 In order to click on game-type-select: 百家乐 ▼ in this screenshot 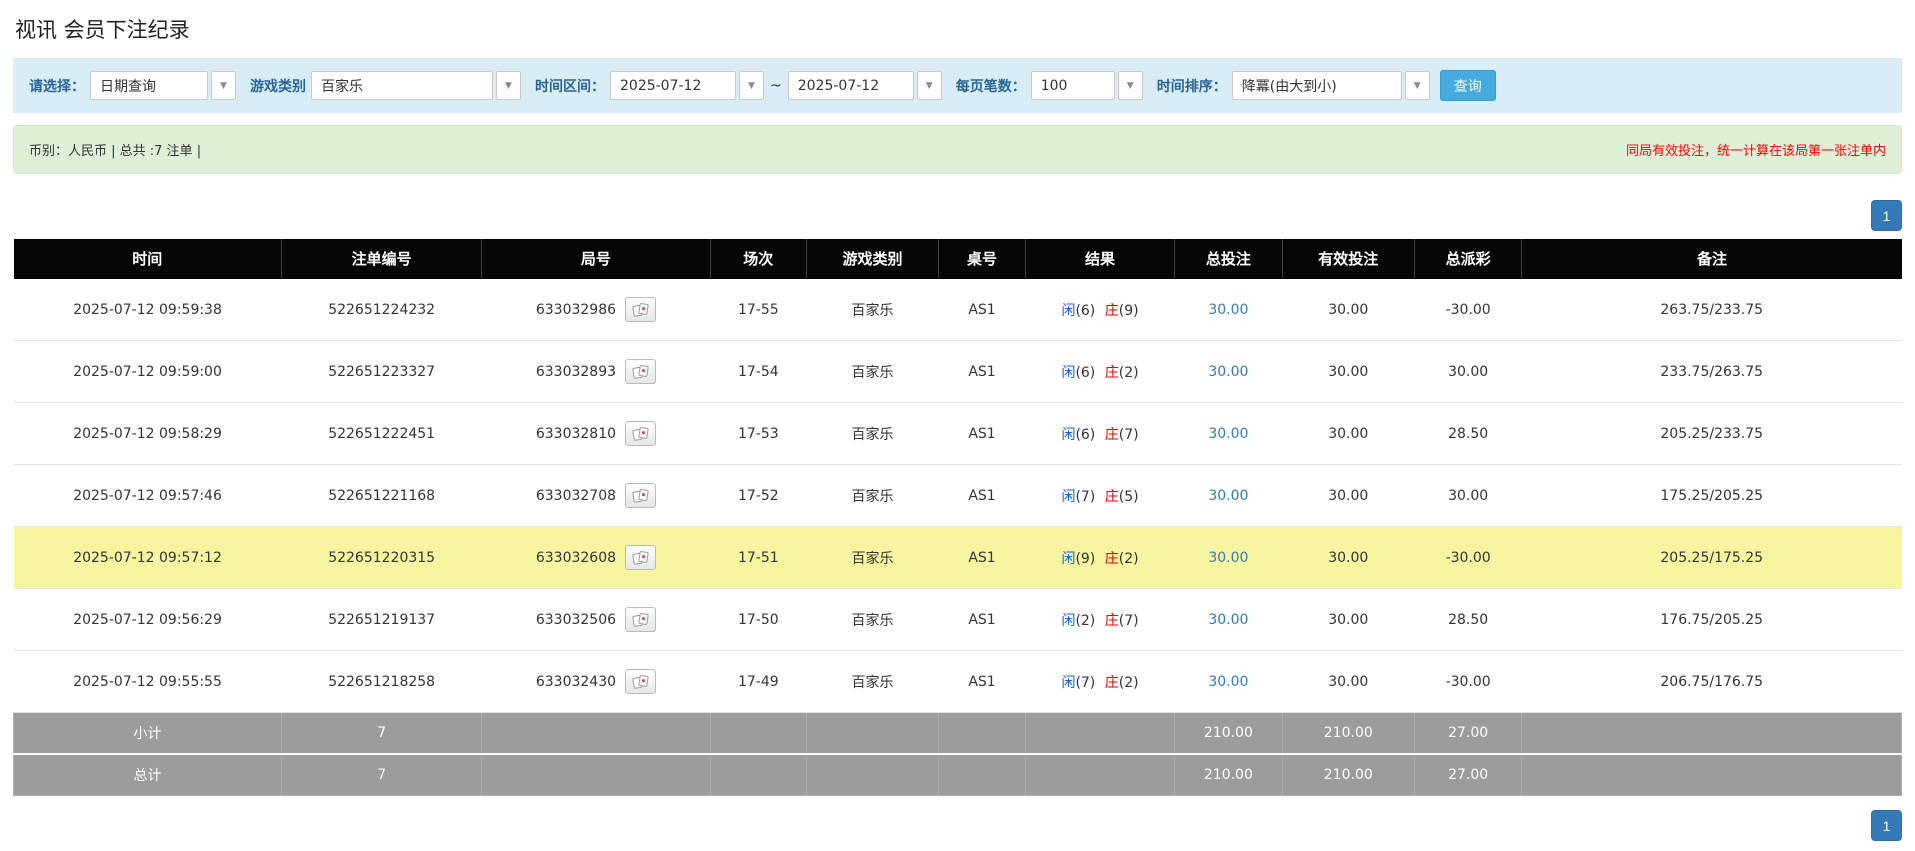, I will do `click(416, 85)`.